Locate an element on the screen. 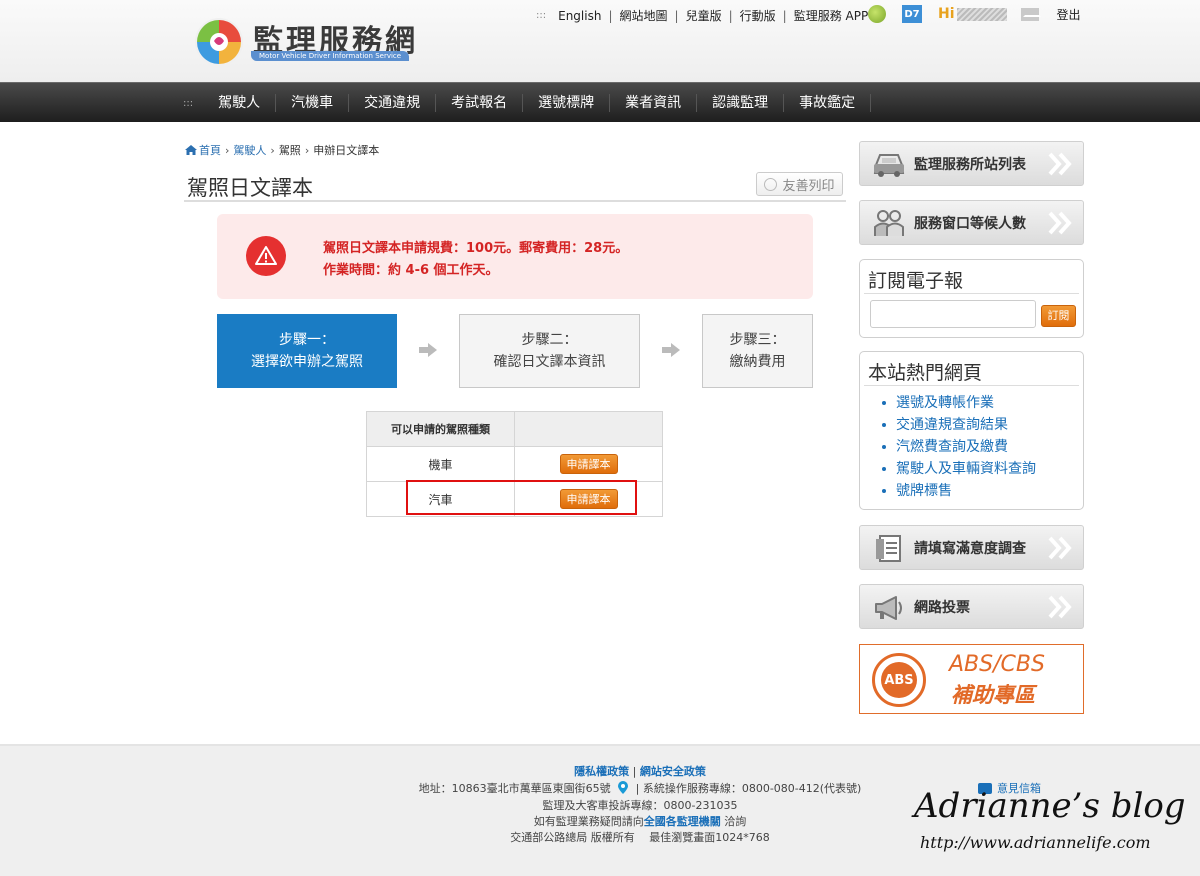 The image size is (1200, 876). survey-button: 請填寫滿意度調查 is located at coordinates (971, 547).